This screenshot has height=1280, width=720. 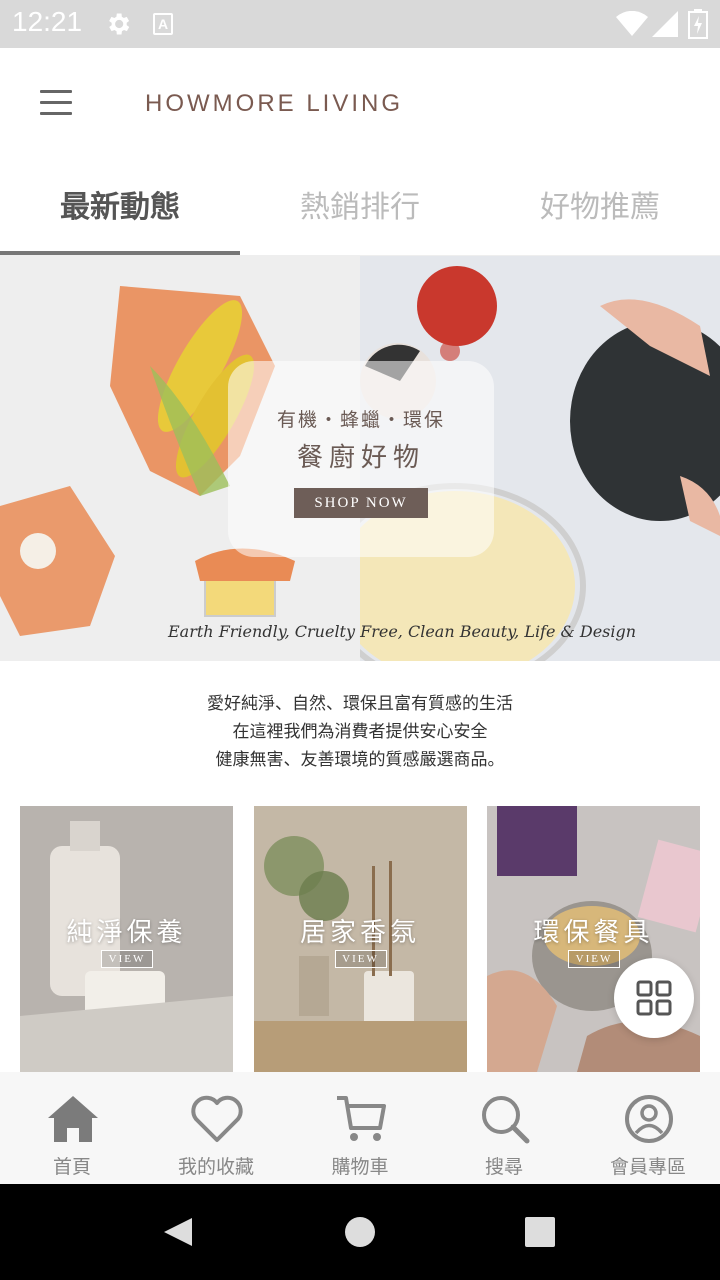 What do you see at coordinates (649, 1119) in the screenshot?
I see `user-icon` at bounding box center [649, 1119].